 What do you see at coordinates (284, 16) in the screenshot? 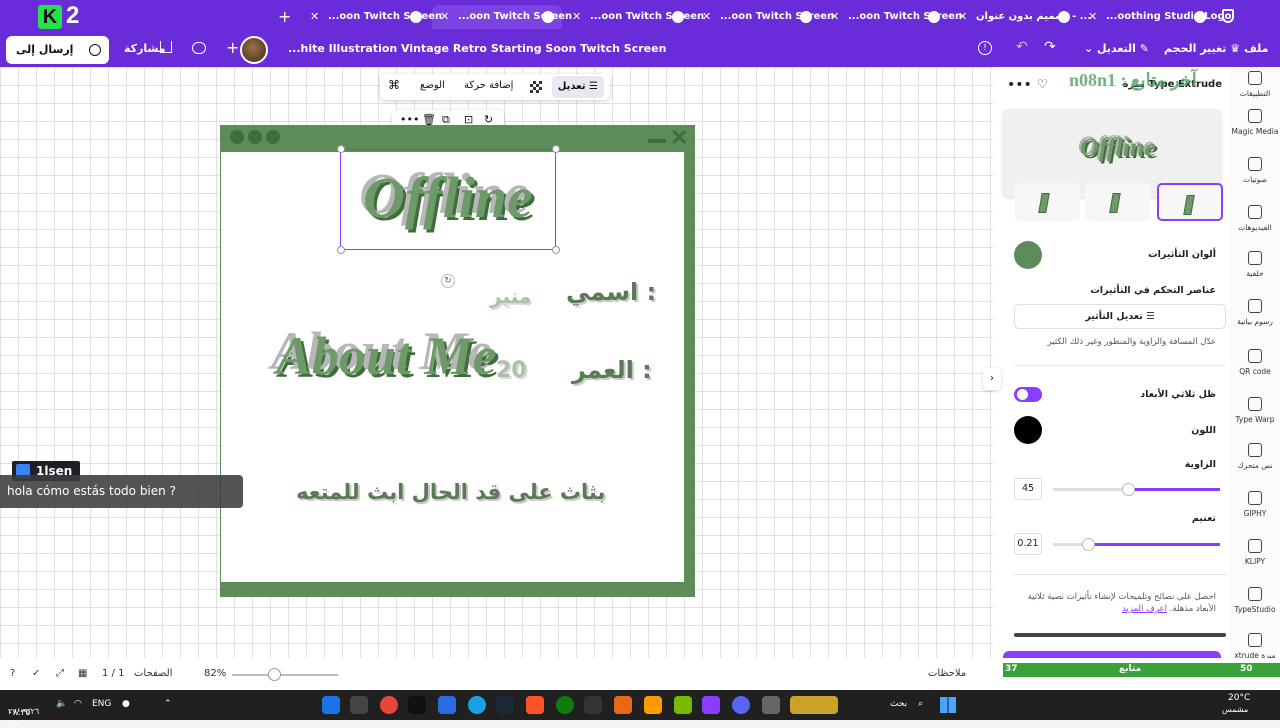
I see `new-tab-button: +` at bounding box center [284, 16].